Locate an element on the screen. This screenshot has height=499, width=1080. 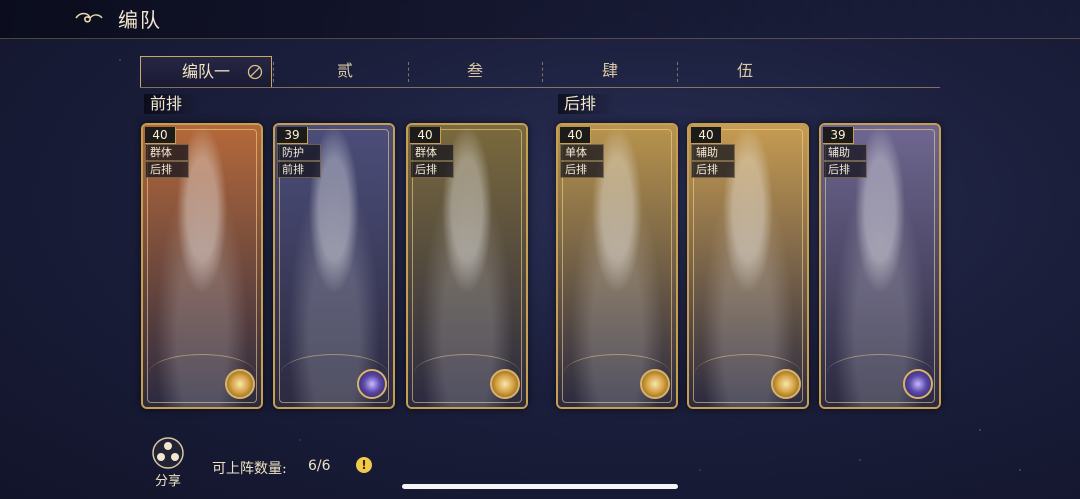
hero-target-tag: 单体 is located at coordinates (582, 152).